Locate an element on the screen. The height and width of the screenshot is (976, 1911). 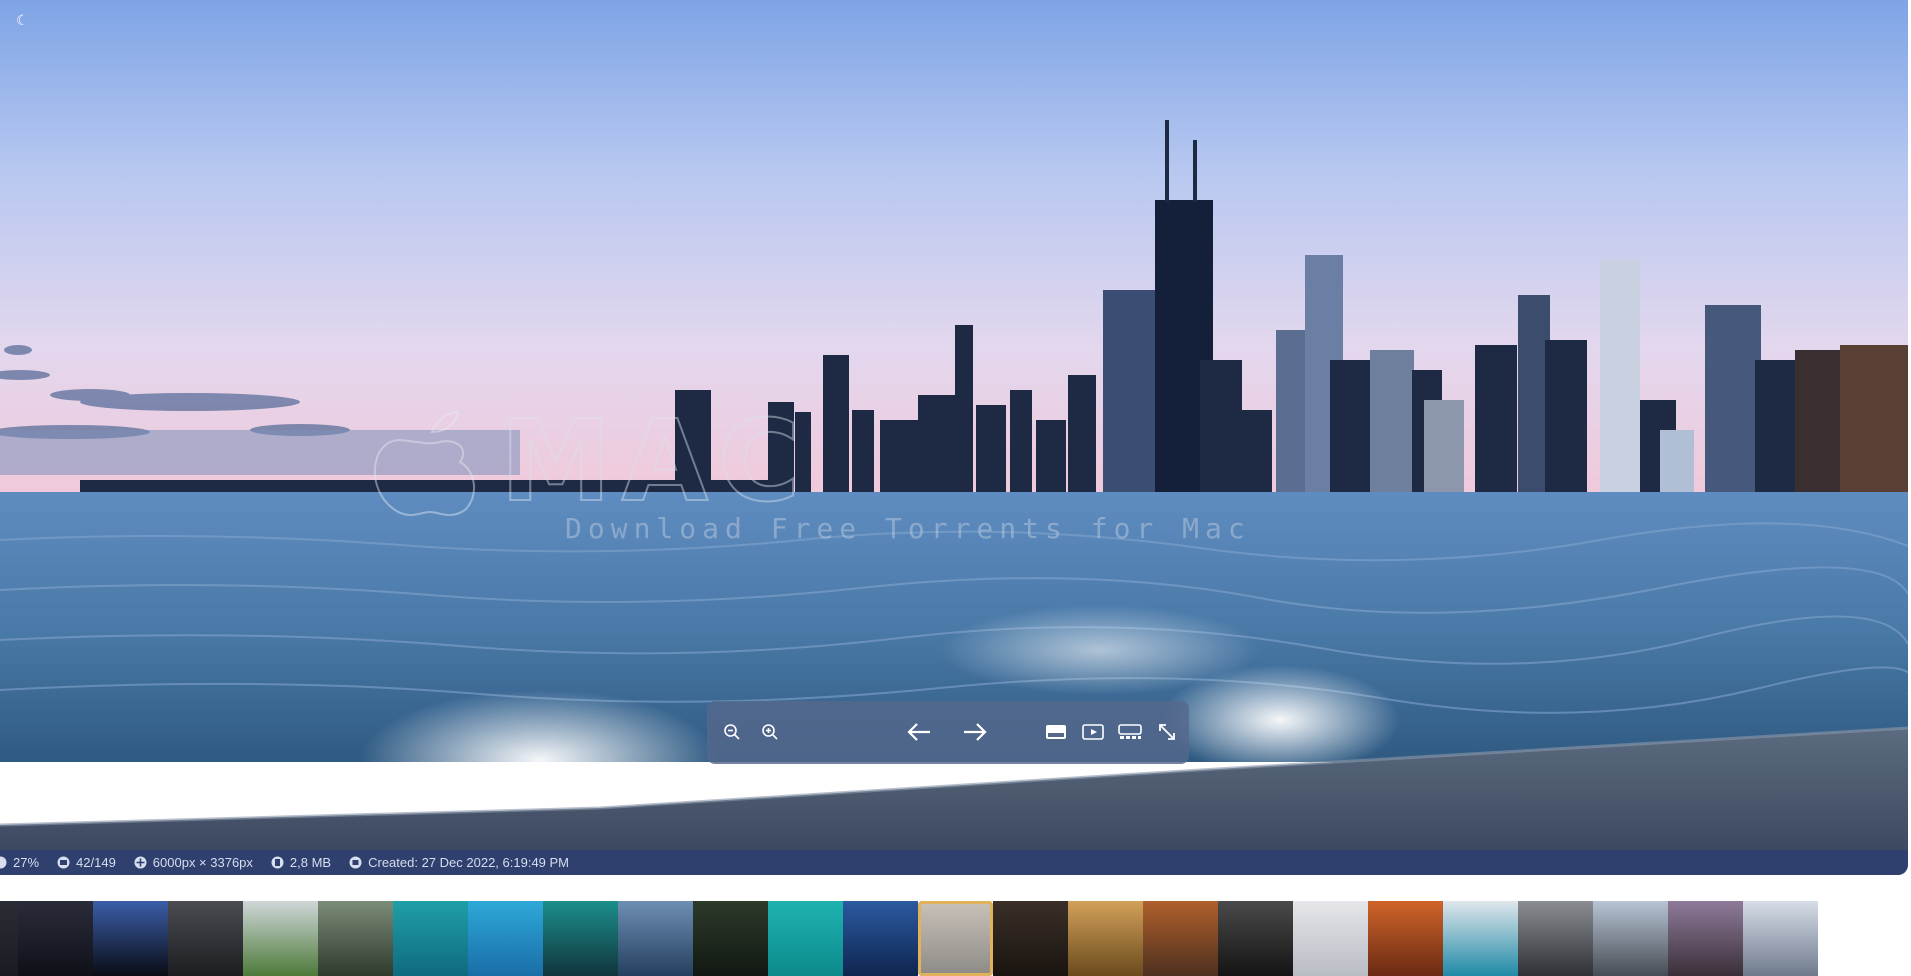
thumbnail-waterfall is located at coordinates (355, 938).